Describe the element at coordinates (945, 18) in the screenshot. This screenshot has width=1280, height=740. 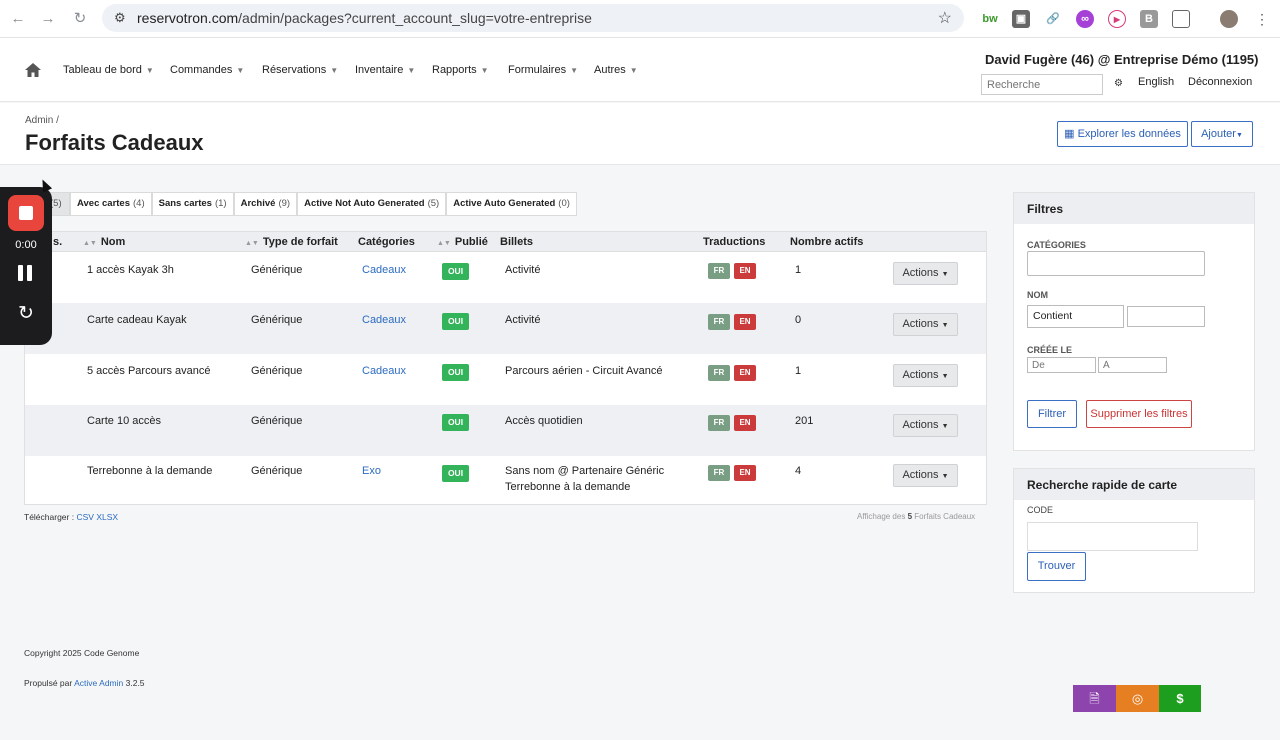
I see `bookmark-star-icon: ☆` at that location.